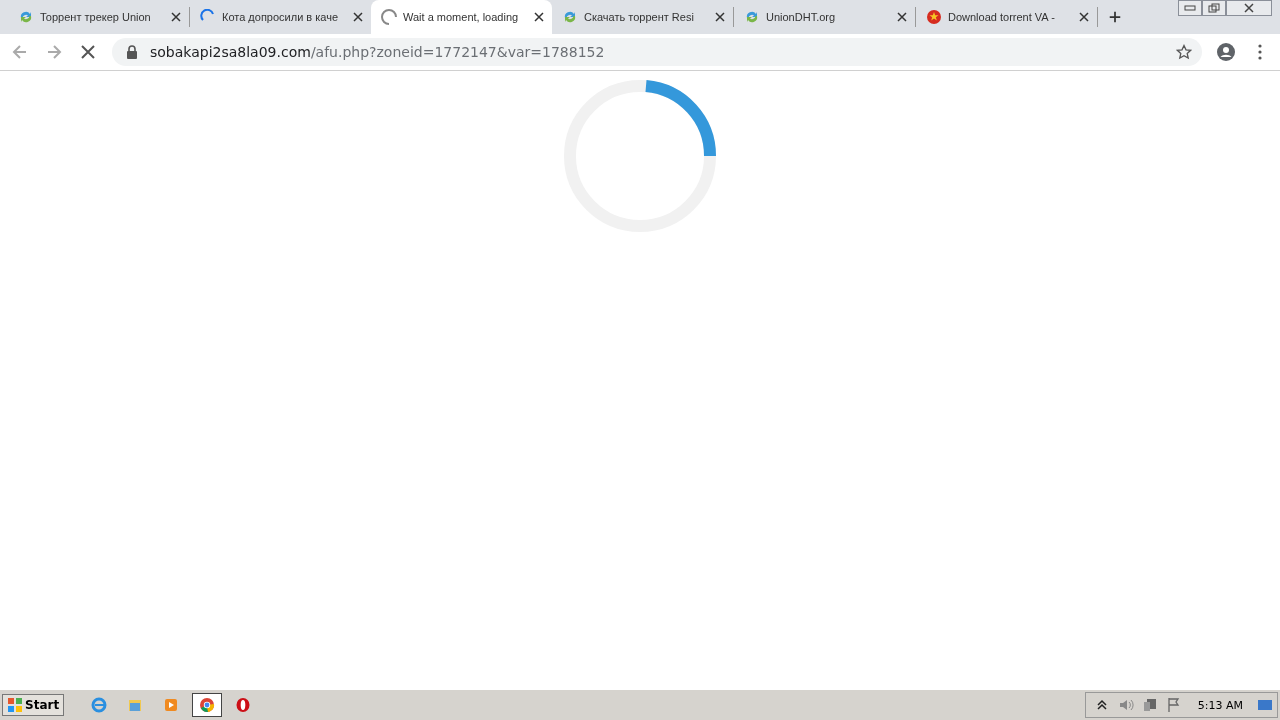 This screenshot has width=1280, height=720. I want to click on browser-tab: Торрент трекер Union, so click(98, 17).